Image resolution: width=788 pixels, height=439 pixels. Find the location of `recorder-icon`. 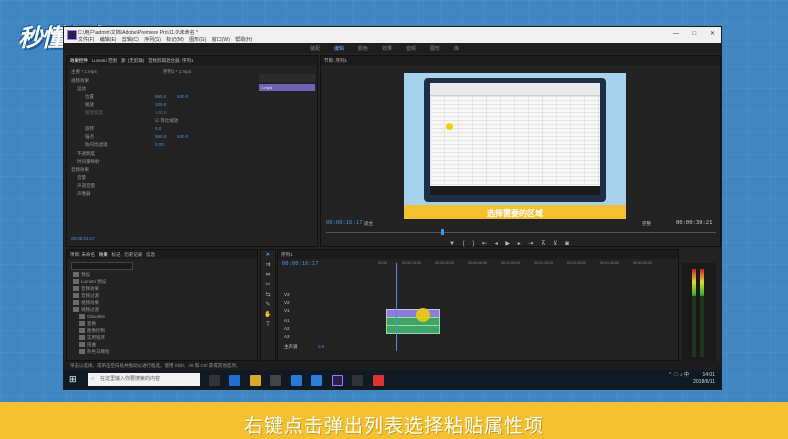

recorder-icon is located at coordinates (378, 380).